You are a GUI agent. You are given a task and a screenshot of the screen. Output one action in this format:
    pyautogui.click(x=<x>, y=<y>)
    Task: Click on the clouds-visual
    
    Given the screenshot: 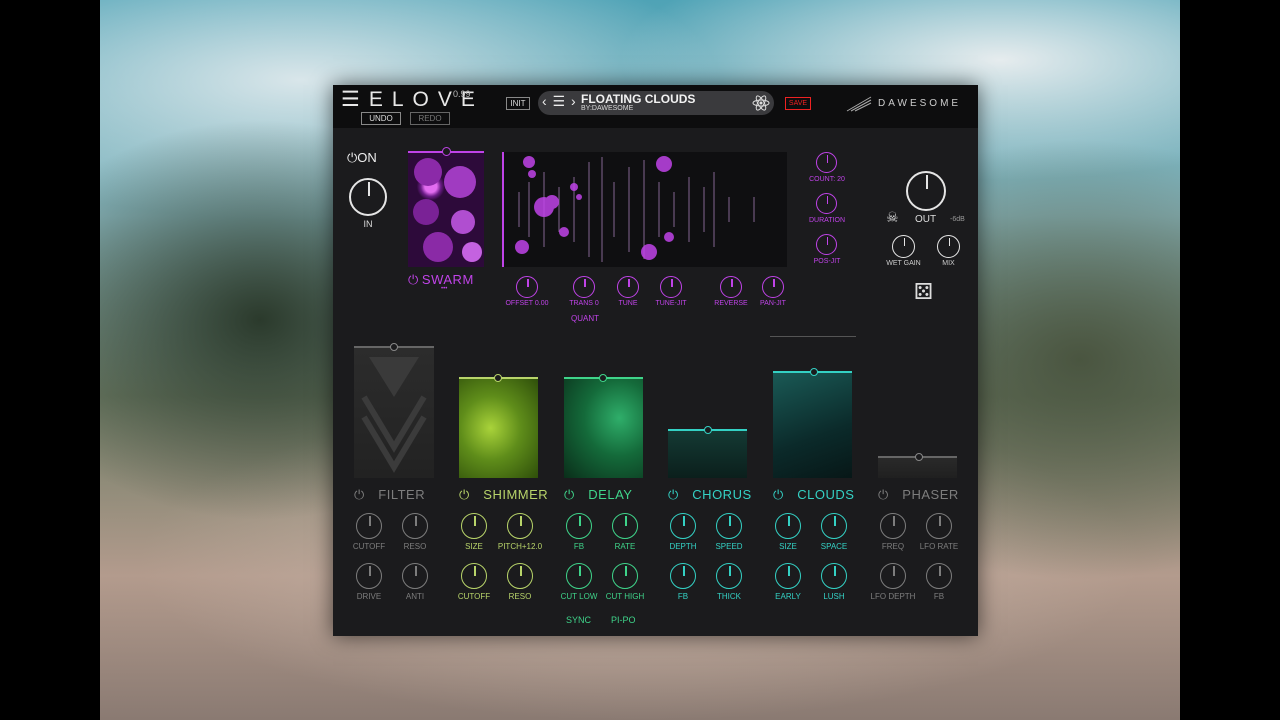 What is the action you would take?
    pyautogui.click(x=812, y=425)
    